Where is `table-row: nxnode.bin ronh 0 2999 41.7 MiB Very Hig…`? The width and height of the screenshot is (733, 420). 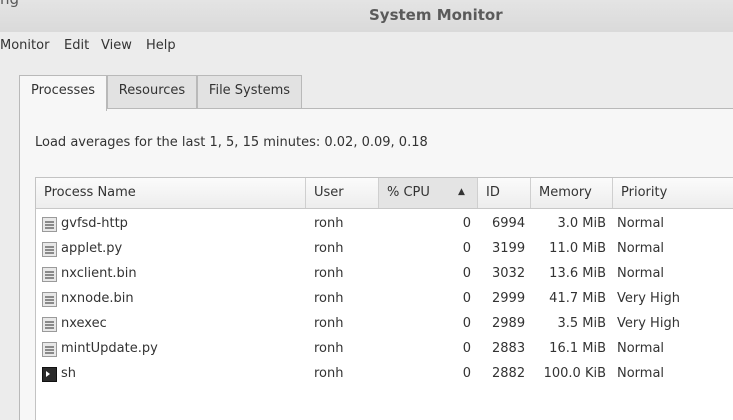 table-row: nxnode.bin ronh 0 2999 41.7 MiB Very Hig… is located at coordinates (384, 300).